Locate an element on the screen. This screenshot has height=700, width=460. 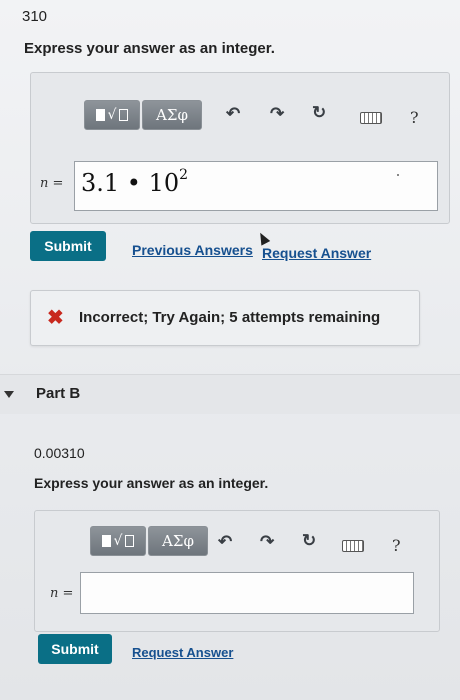
part-a-prompt: Express your answer as an integer. is located at coordinates (149, 48).